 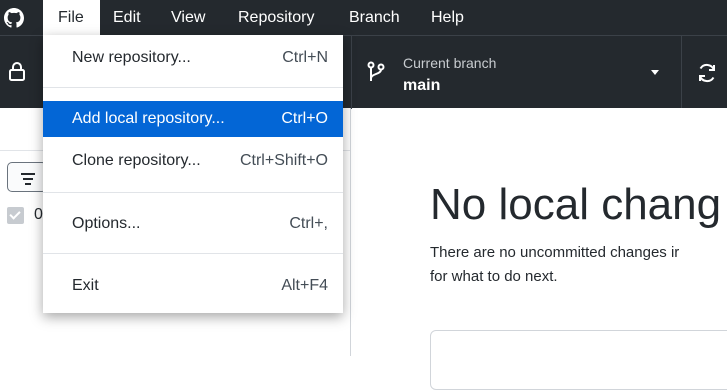 What do you see at coordinates (447, 17) in the screenshot?
I see `menu-help: Help` at bounding box center [447, 17].